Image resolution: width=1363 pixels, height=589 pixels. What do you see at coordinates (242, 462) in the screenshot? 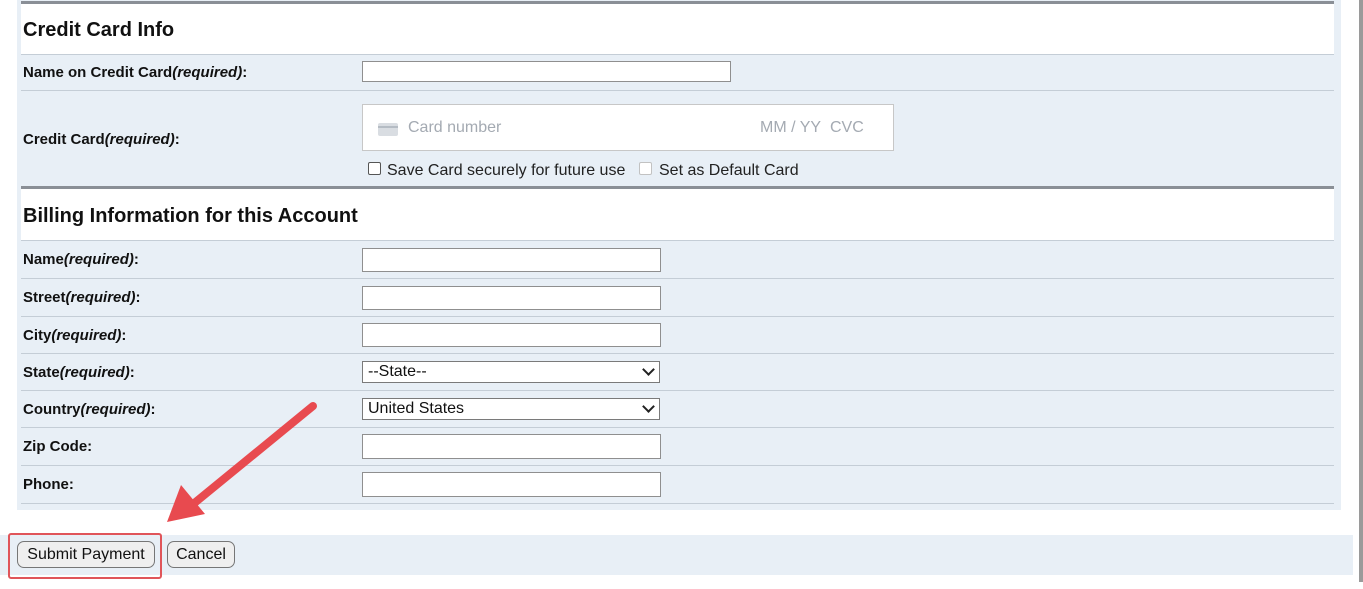
I see `annotation-arrow-icon` at bounding box center [242, 462].